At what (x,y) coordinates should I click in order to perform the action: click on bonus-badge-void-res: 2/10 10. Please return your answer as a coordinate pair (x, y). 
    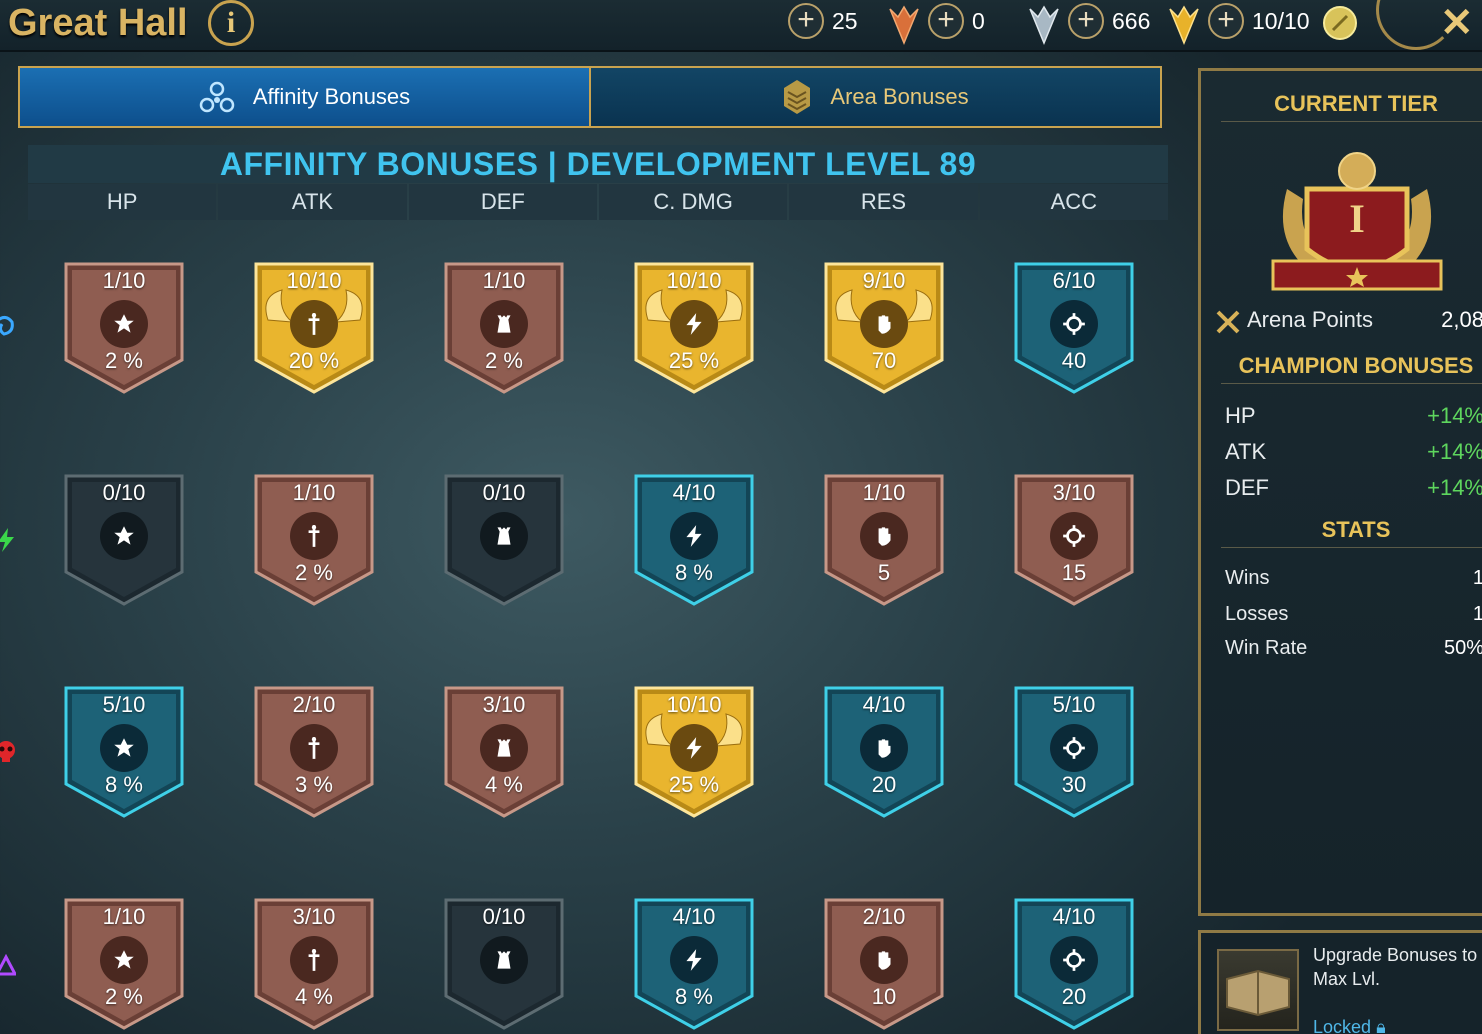
    Looking at the image, I should click on (884, 964).